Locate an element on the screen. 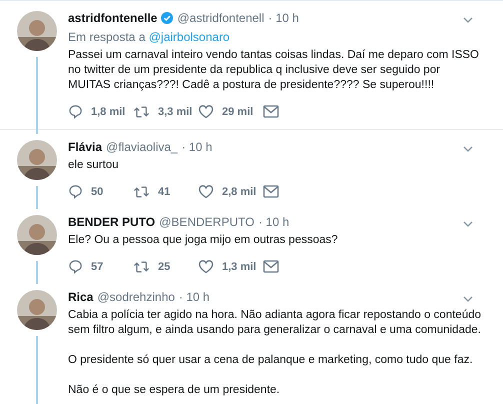  retweet-count: 3,3 mil is located at coordinates (175, 112).